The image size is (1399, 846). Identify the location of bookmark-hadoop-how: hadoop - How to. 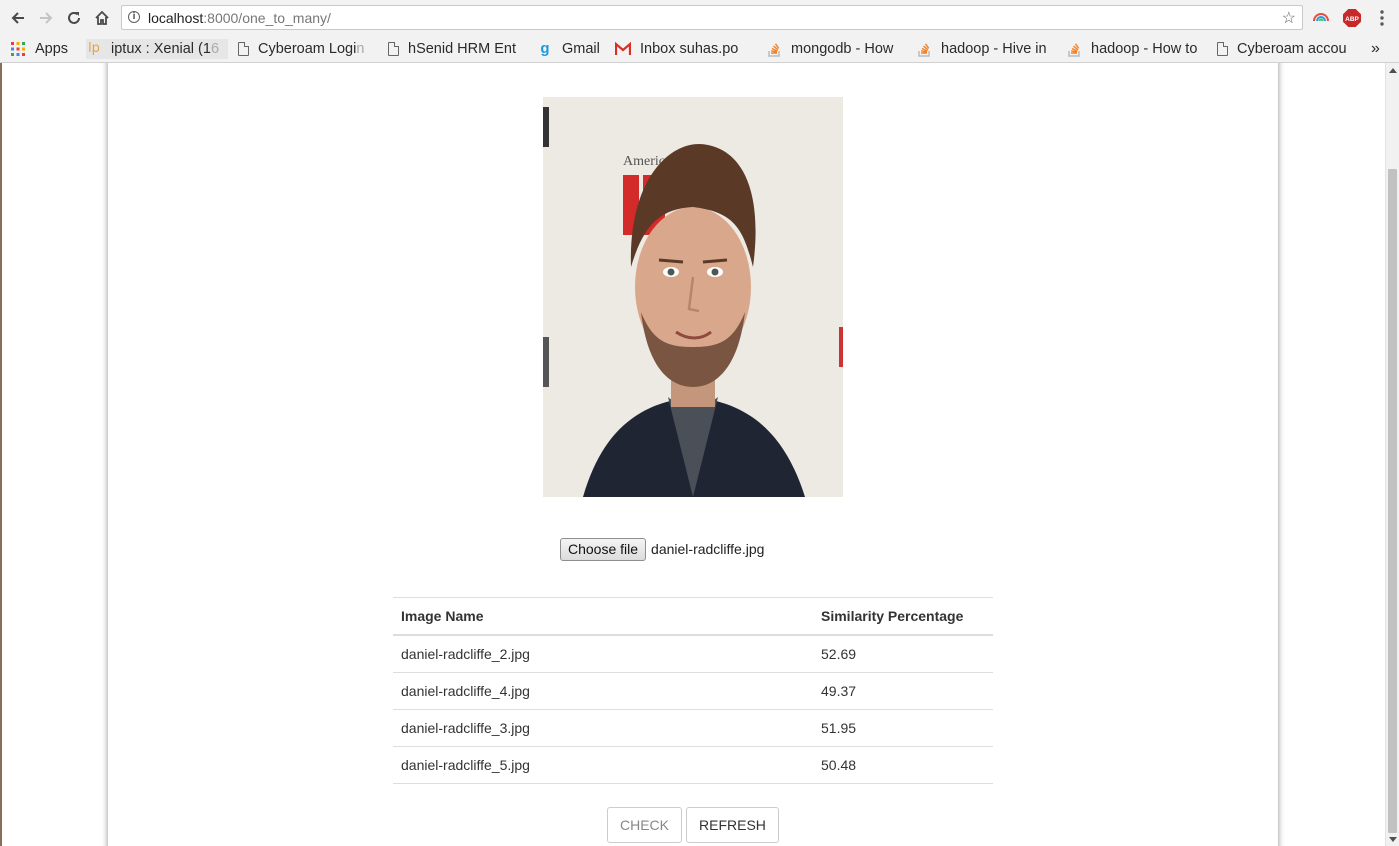
(1134, 49).